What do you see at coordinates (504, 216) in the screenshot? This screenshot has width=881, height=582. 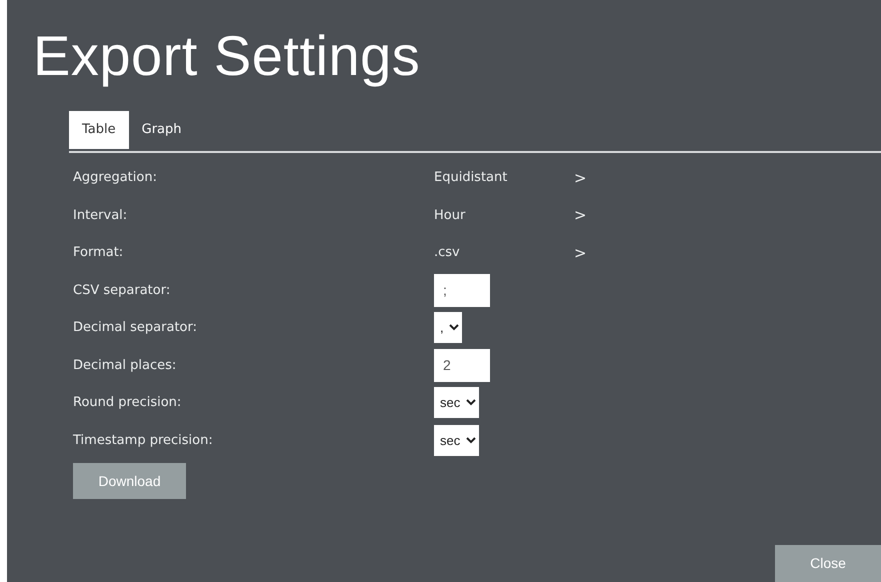 I see `field-value: Hour` at bounding box center [504, 216].